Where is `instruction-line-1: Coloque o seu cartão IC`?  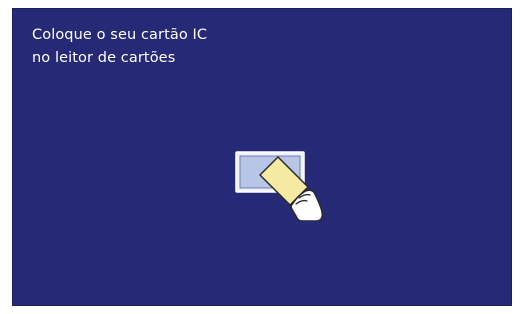 instruction-line-1: Coloque o seu cartão IC is located at coordinates (120, 35).